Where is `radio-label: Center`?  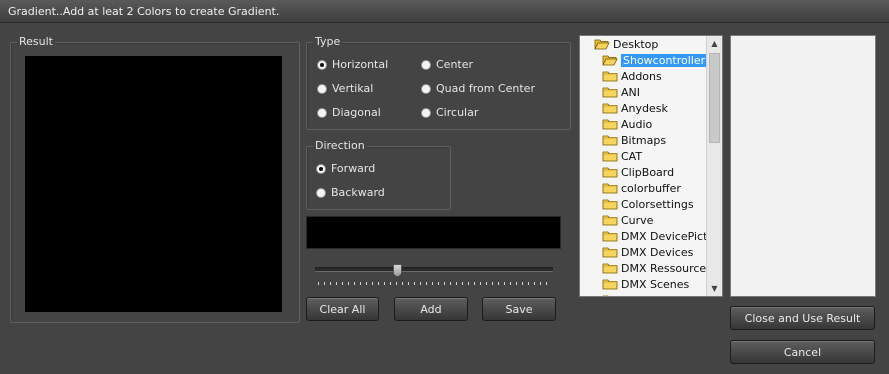
radio-label: Center is located at coordinates (455, 64).